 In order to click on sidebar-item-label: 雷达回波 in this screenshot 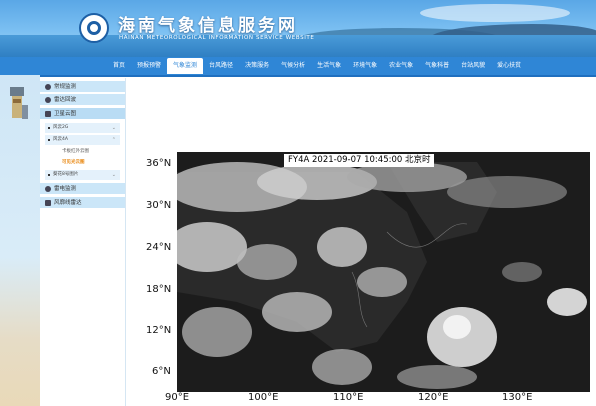, I will do `click(65, 100)`.